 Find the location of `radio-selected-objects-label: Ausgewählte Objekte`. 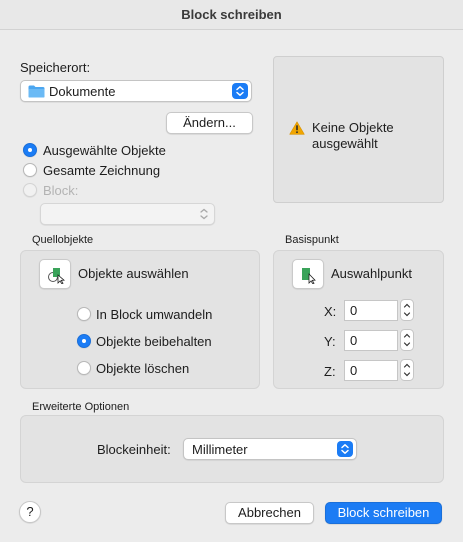

radio-selected-objects-label: Ausgewählte Objekte is located at coordinates (104, 150).